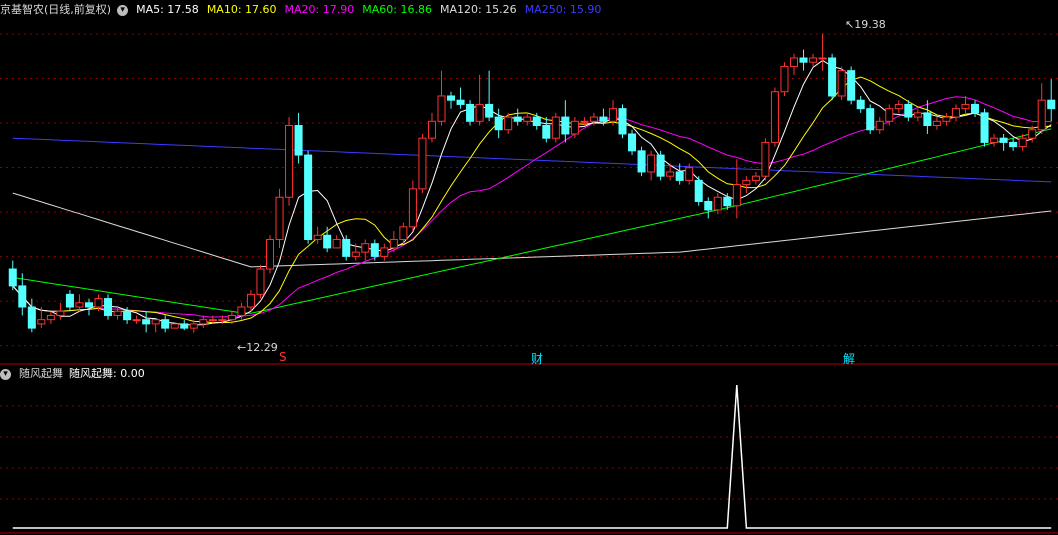  Describe the element at coordinates (283, 357) in the screenshot. I see `signal-marker-s: S` at that location.